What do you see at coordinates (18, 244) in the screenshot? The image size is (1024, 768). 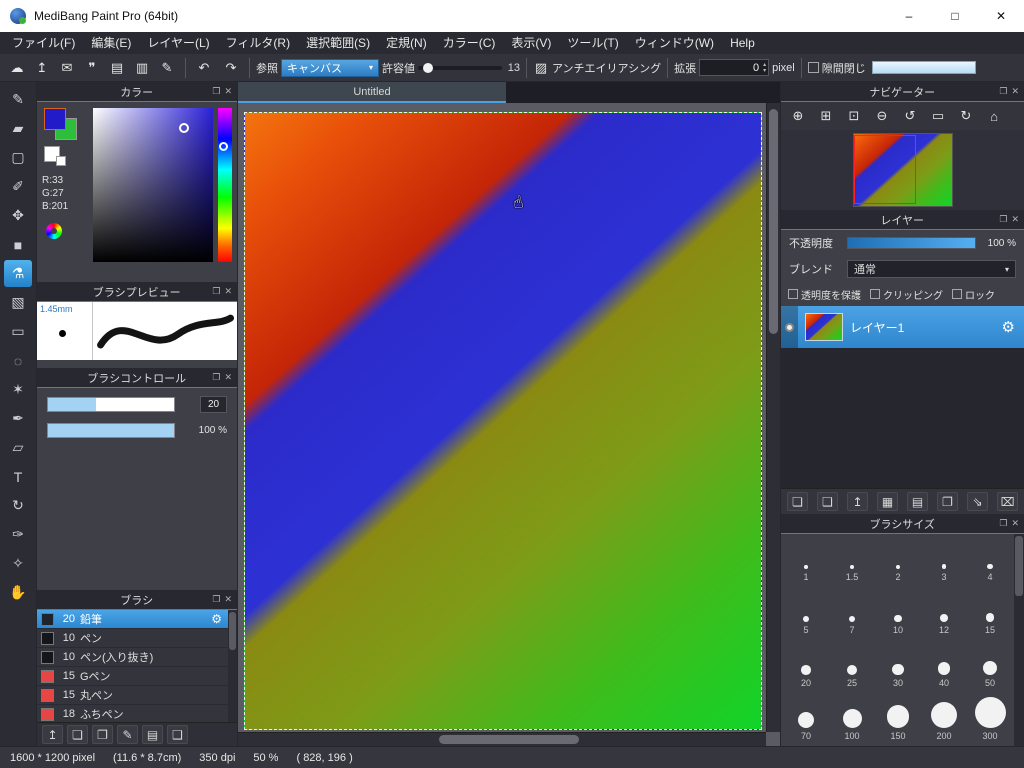 I see `fill-shape-tool: ■` at bounding box center [18, 244].